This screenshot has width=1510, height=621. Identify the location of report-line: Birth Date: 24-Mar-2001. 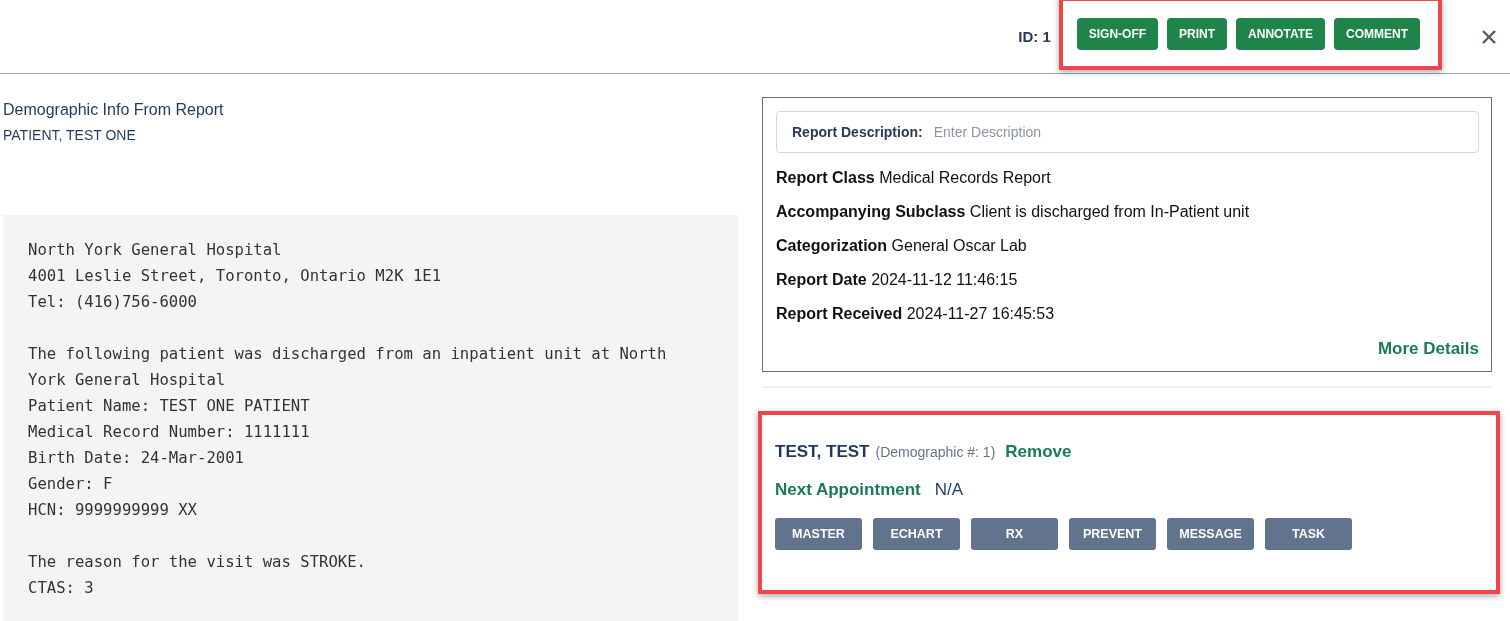
(136, 458).